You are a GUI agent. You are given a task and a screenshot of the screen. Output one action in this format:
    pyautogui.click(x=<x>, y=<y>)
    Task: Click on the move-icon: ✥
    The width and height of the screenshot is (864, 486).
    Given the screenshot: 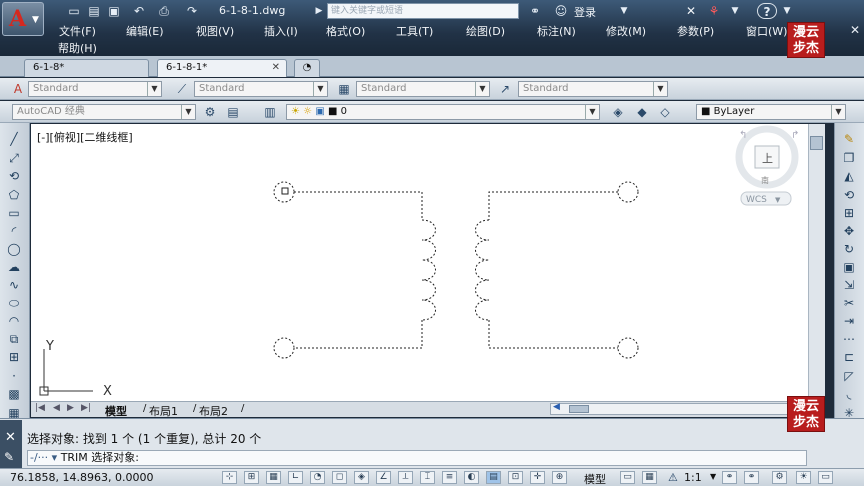 What is the action you would take?
    pyautogui.click(x=849, y=231)
    